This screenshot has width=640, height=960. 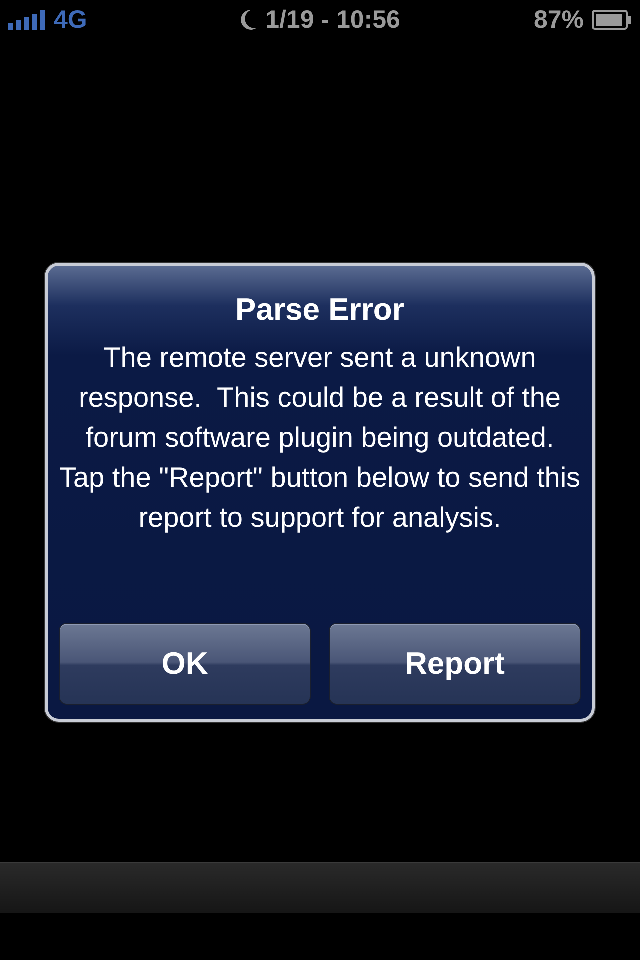 I want to click on battery-icon, so click(x=612, y=20).